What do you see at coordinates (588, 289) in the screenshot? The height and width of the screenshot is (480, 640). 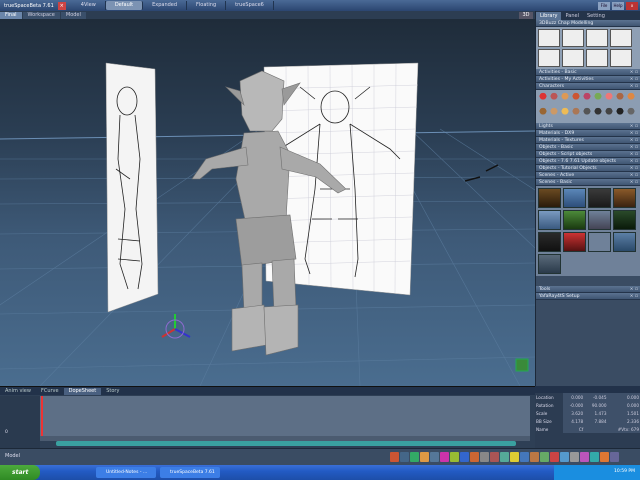 I see `section-tools: Tools × ▫` at bounding box center [588, 289].